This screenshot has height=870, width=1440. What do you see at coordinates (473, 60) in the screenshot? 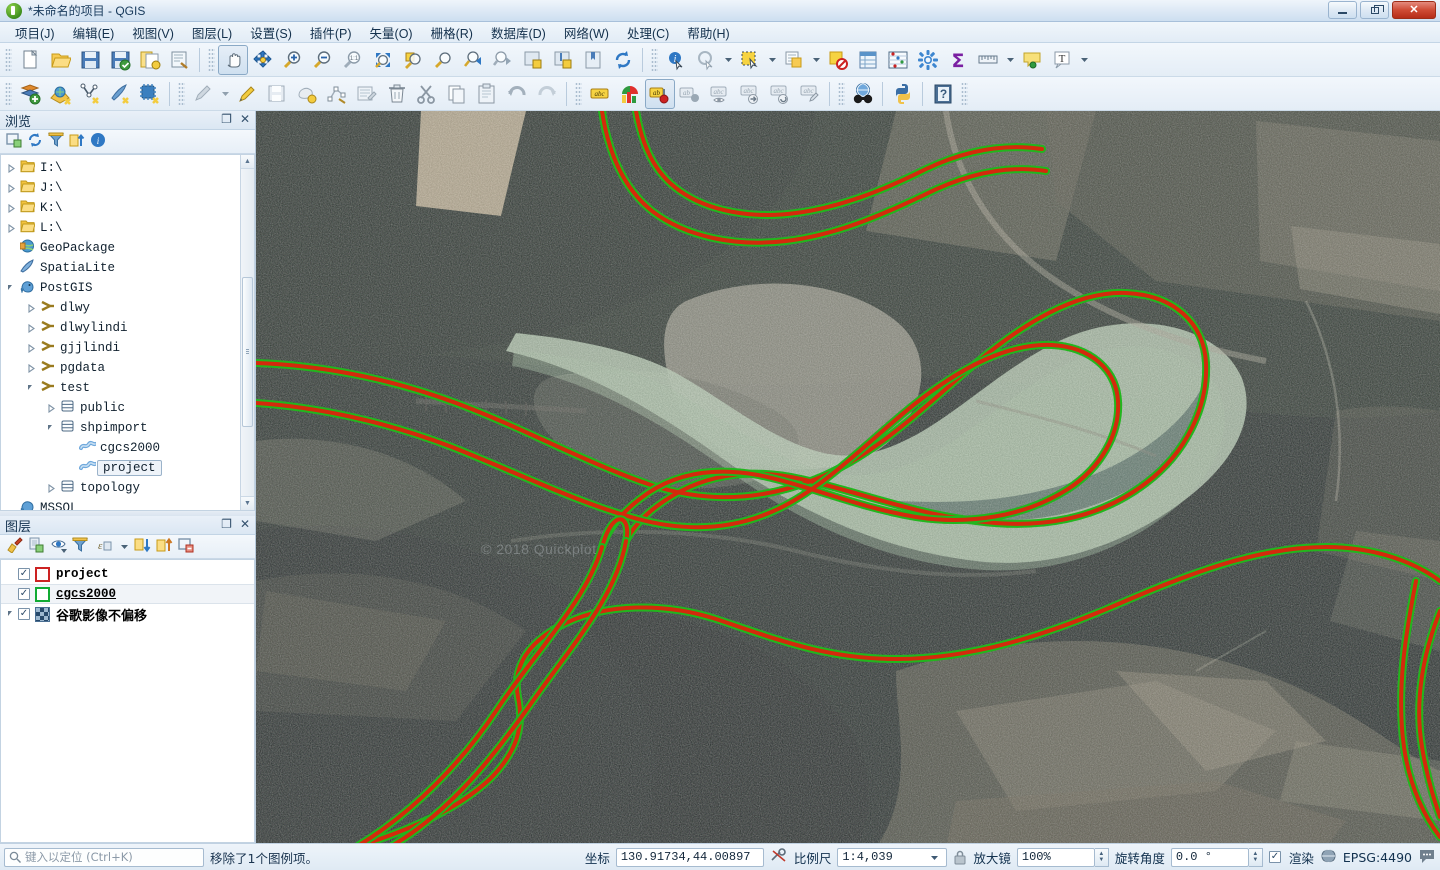
I see `zoom-last-icon` at bounding box center [473, 60].